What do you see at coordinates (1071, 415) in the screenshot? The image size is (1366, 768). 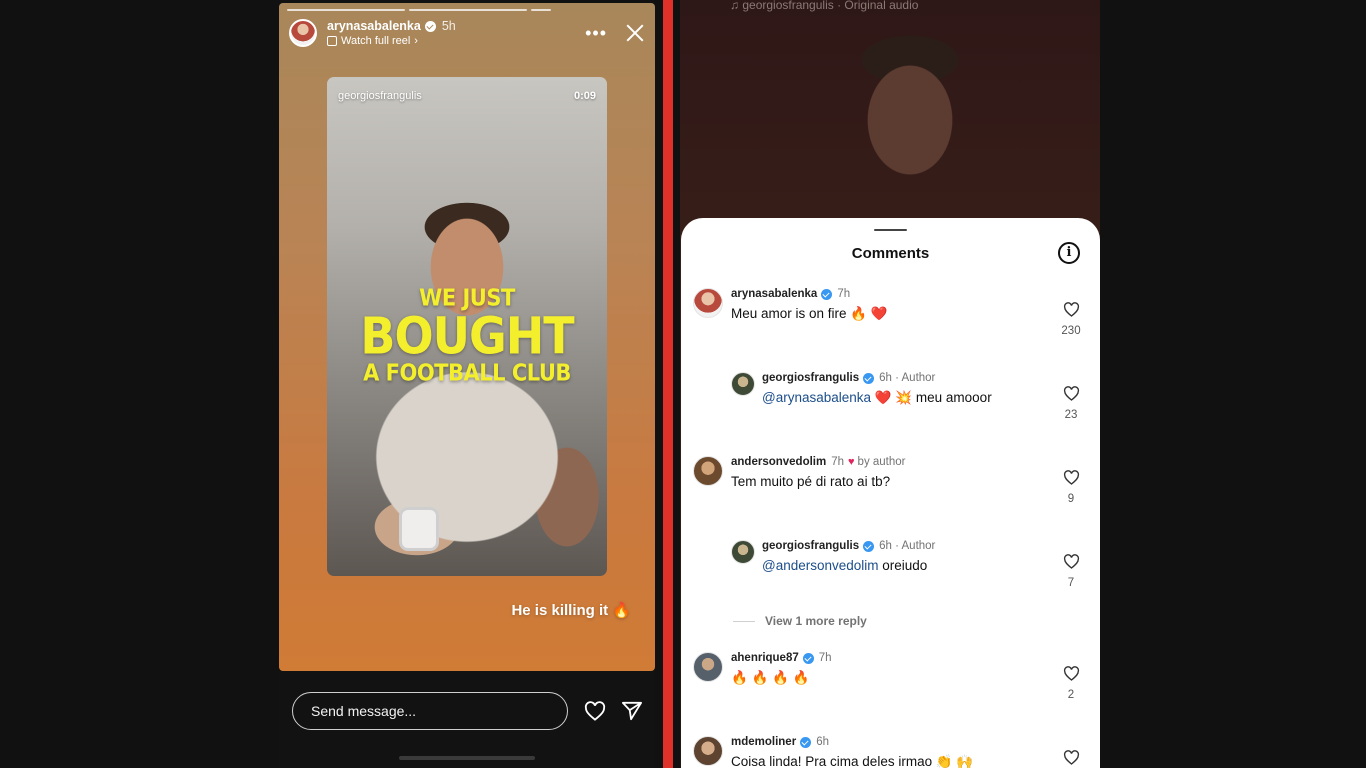 I see `like-count: 23` at bounding box center [1071, 415].